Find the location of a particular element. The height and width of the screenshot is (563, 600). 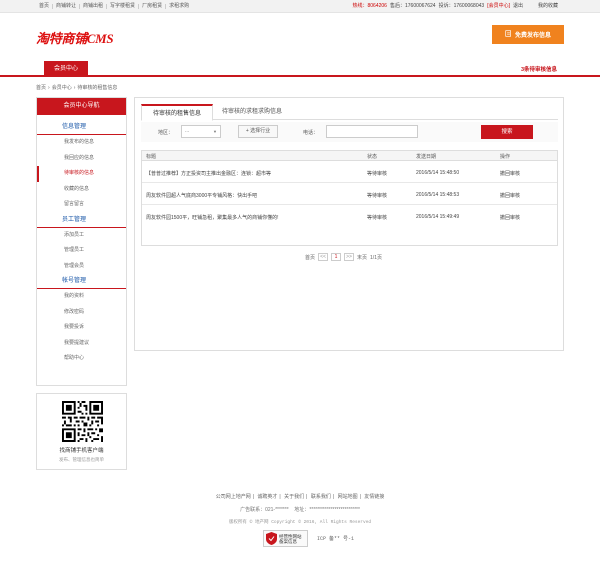

top-link-factory-rent: 厂房租赁 is located at coordinates (153, 6).